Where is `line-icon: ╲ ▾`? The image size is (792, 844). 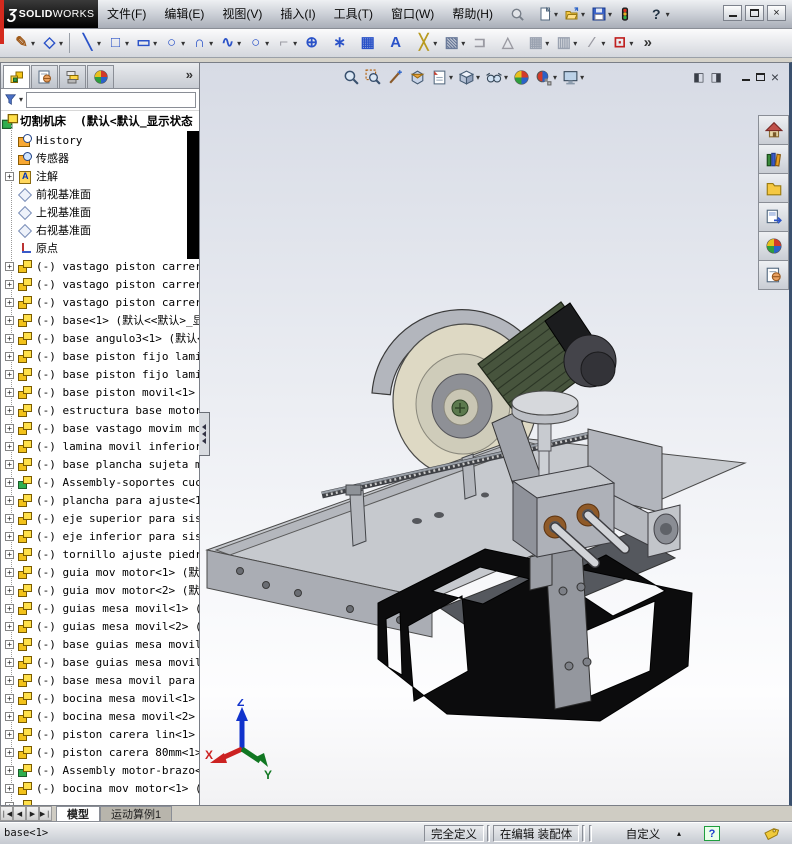
line-icon: ╲ ▾ is located at coordinates (90, 43).